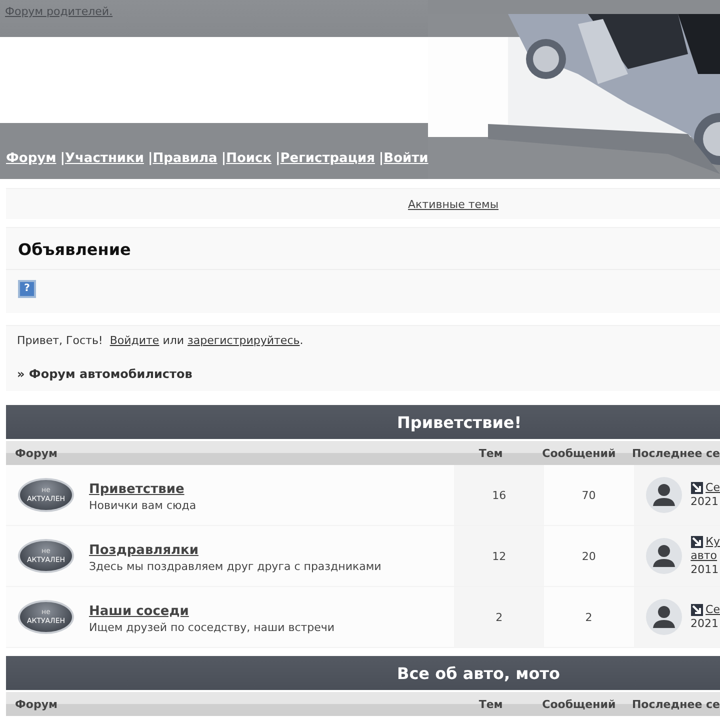 The width and height of the screenshot is (720, 720). I want to click on announcement-title: Объявление, so click(363, 249).